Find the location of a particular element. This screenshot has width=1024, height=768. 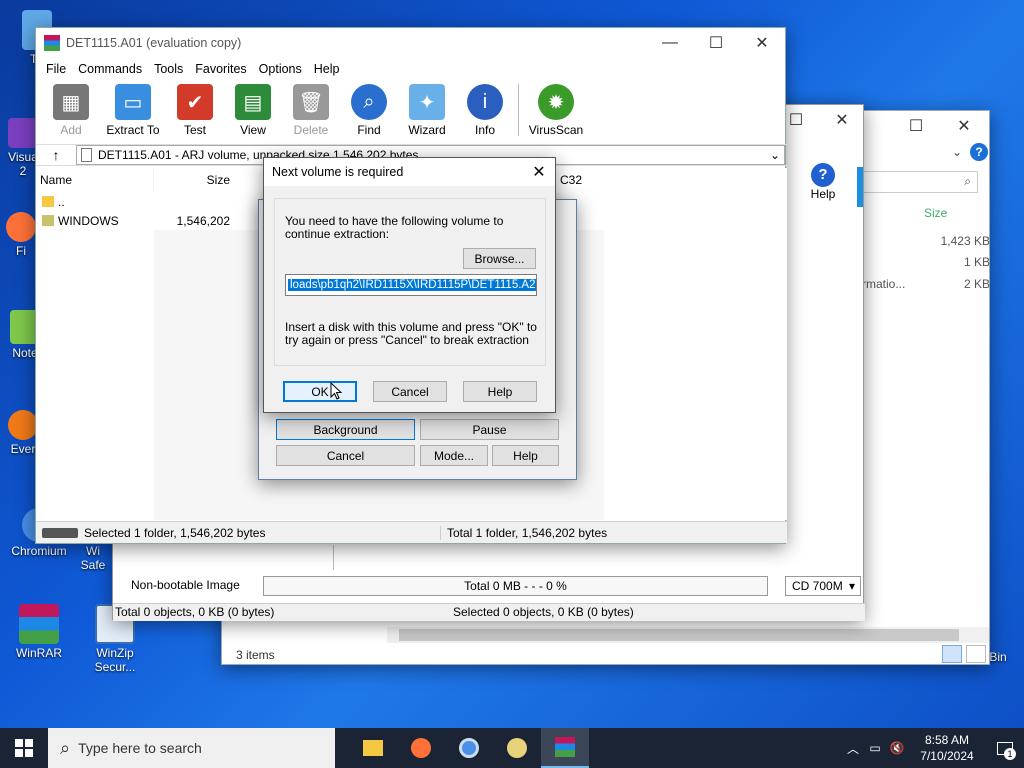

mouse-cursor is located at coordinates (336, 391).